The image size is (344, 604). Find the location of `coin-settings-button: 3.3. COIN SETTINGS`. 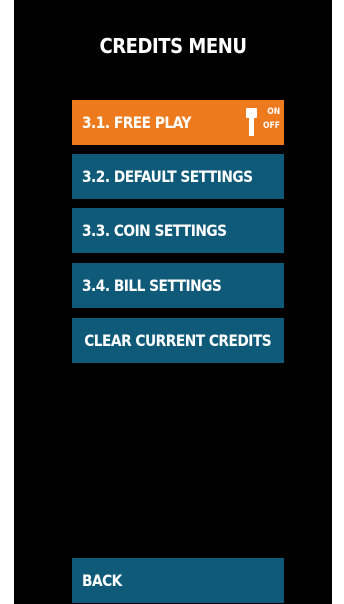

coin-settings-button: 3.3. COIN SETTINGS is located at coordinates (178, 230).